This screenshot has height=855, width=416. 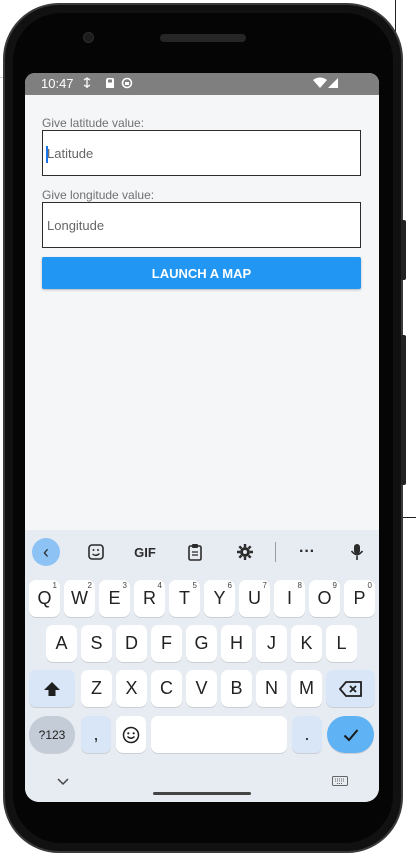 I want to click on volume-button, so click(x=403, y=250).